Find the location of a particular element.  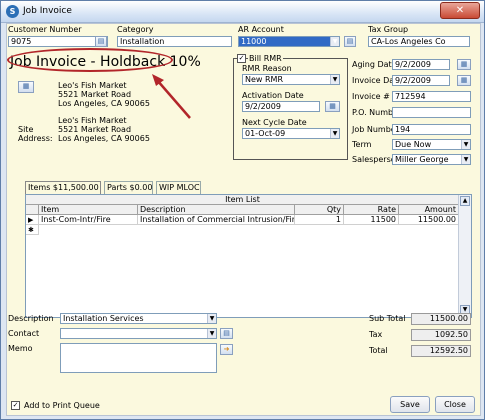

column-rate: Rate is located at coordinates (371, 210).